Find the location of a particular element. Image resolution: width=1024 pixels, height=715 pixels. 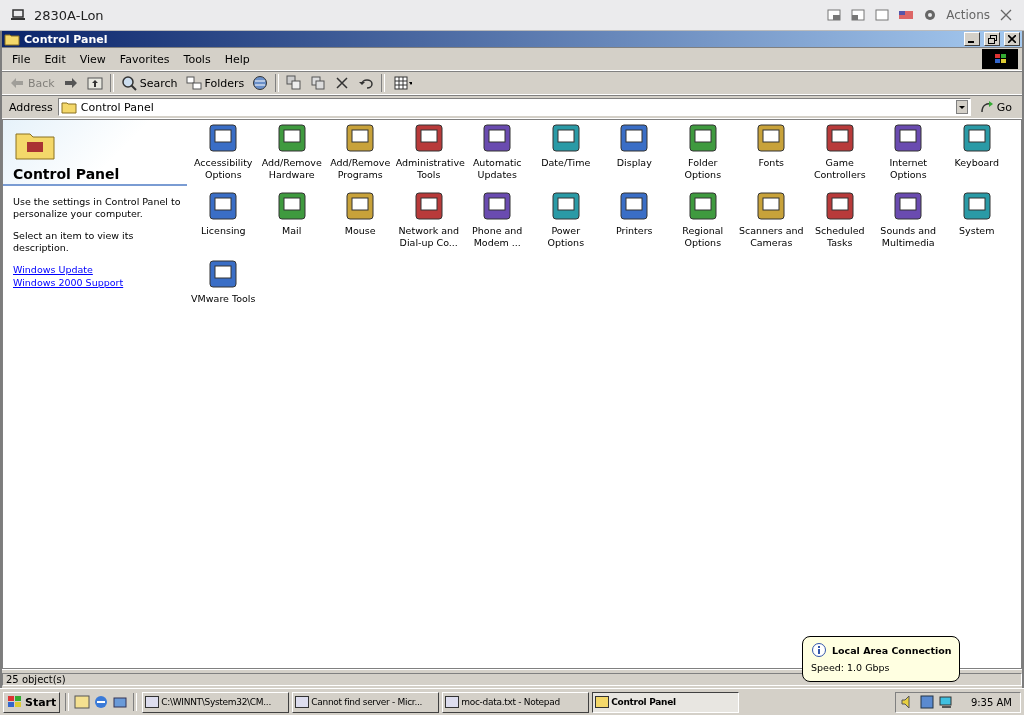

applet-label: VMware Tools is located at coordinates (223, 299).